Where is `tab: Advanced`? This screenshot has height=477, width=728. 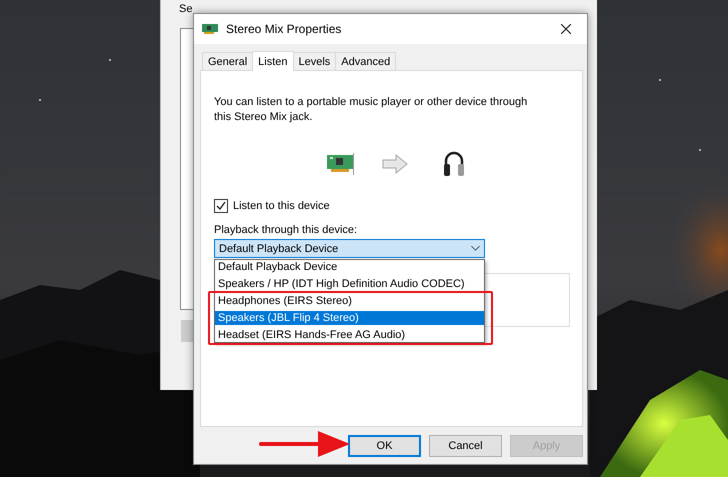 tab: Advanced is located at coordinates (365, 61).